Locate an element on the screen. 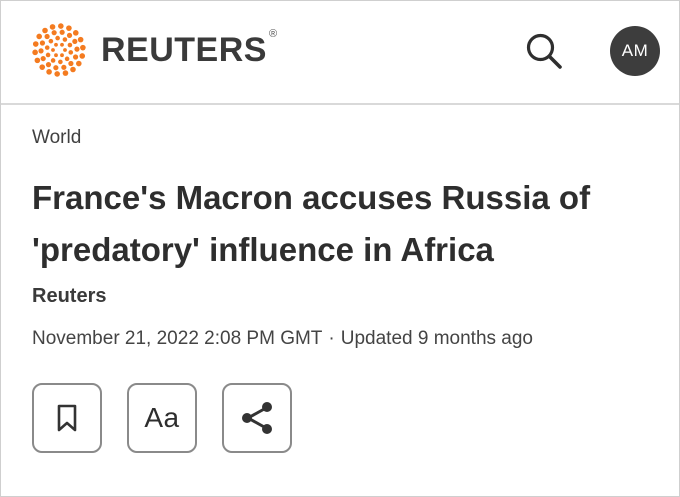 Image resolution: width=680 pixels, height=497 pixels. user-avatar: AM is located at coordinates (635, 51).